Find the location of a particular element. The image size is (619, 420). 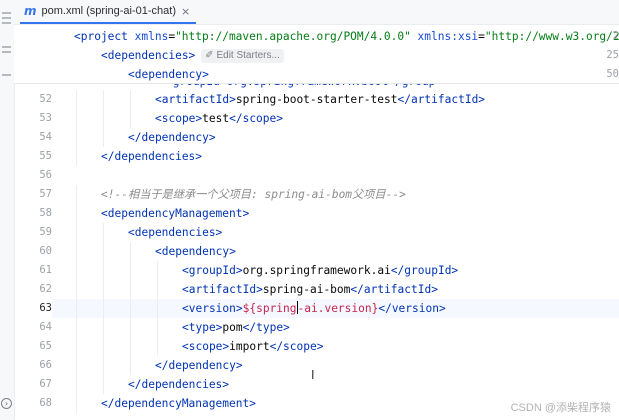

navigate-icon: › is located at coordinates (6, 403).